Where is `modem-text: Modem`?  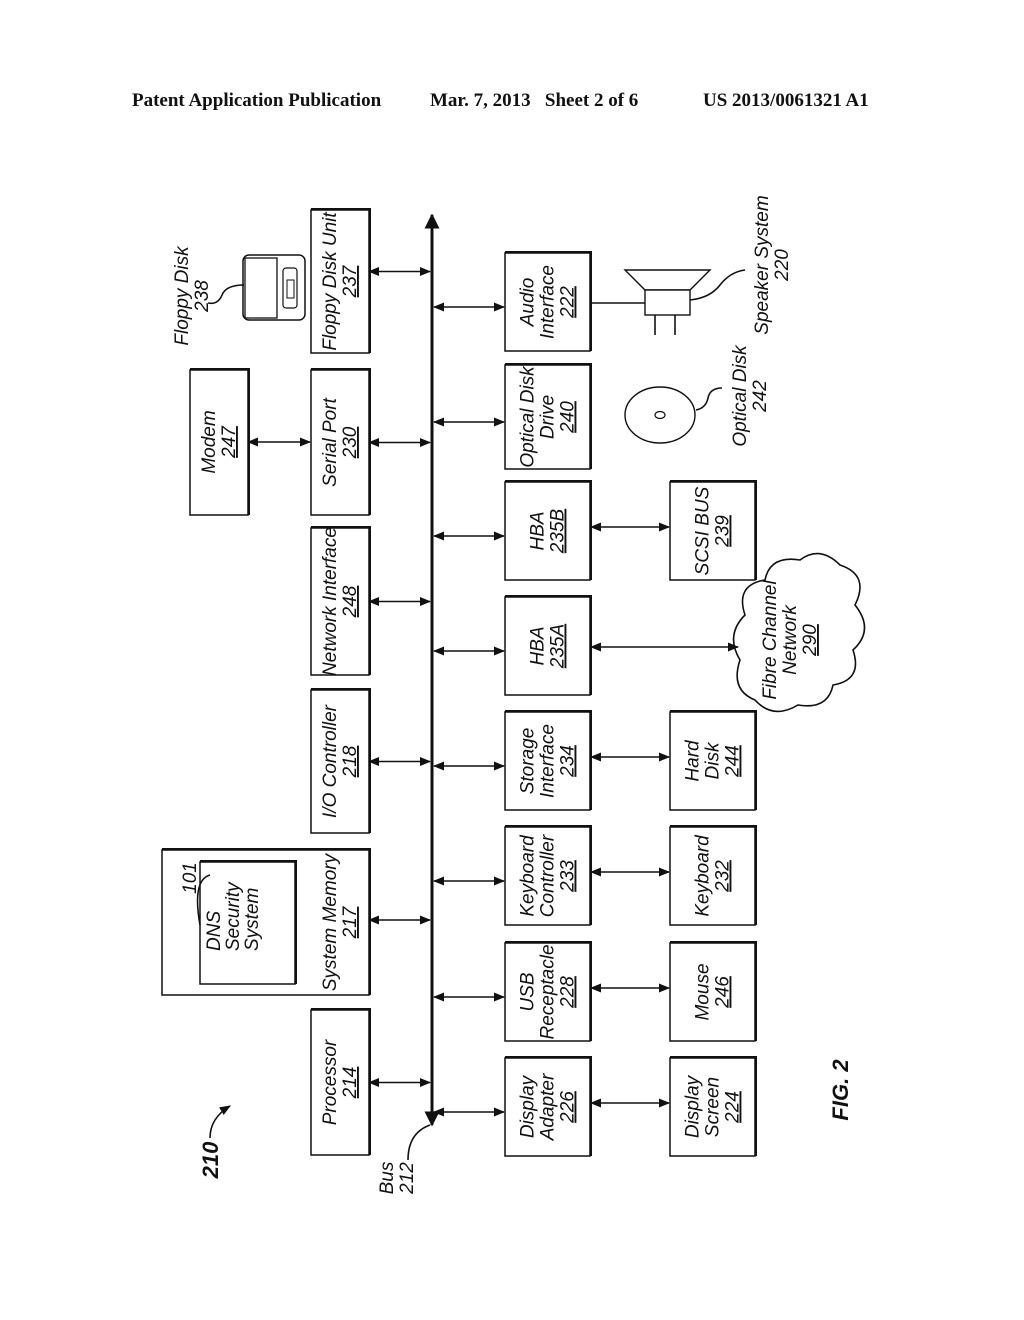
modem-text: Modem is located at coordinates (209, 441).